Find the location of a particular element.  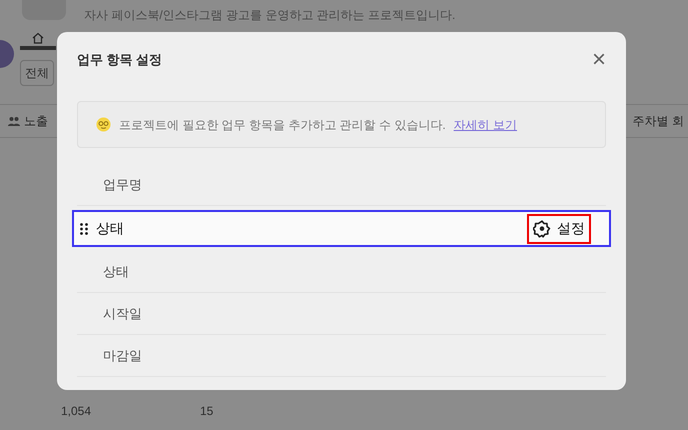

avatar is located at coordinates (7, 54).